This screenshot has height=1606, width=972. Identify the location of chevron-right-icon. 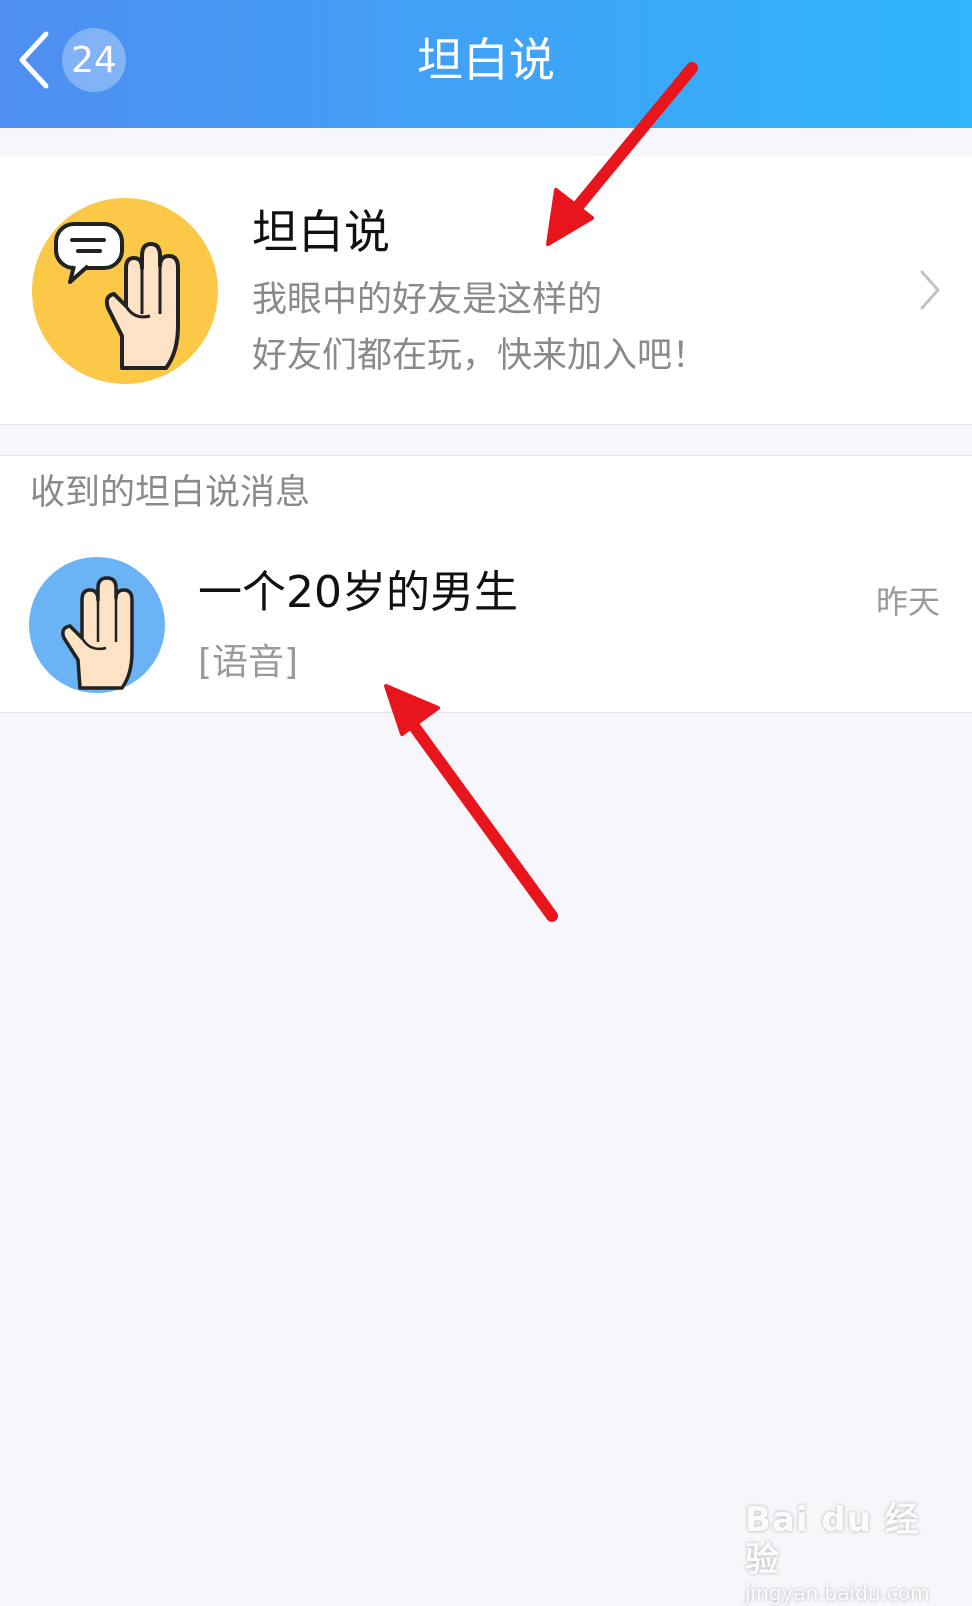
(930, 290).